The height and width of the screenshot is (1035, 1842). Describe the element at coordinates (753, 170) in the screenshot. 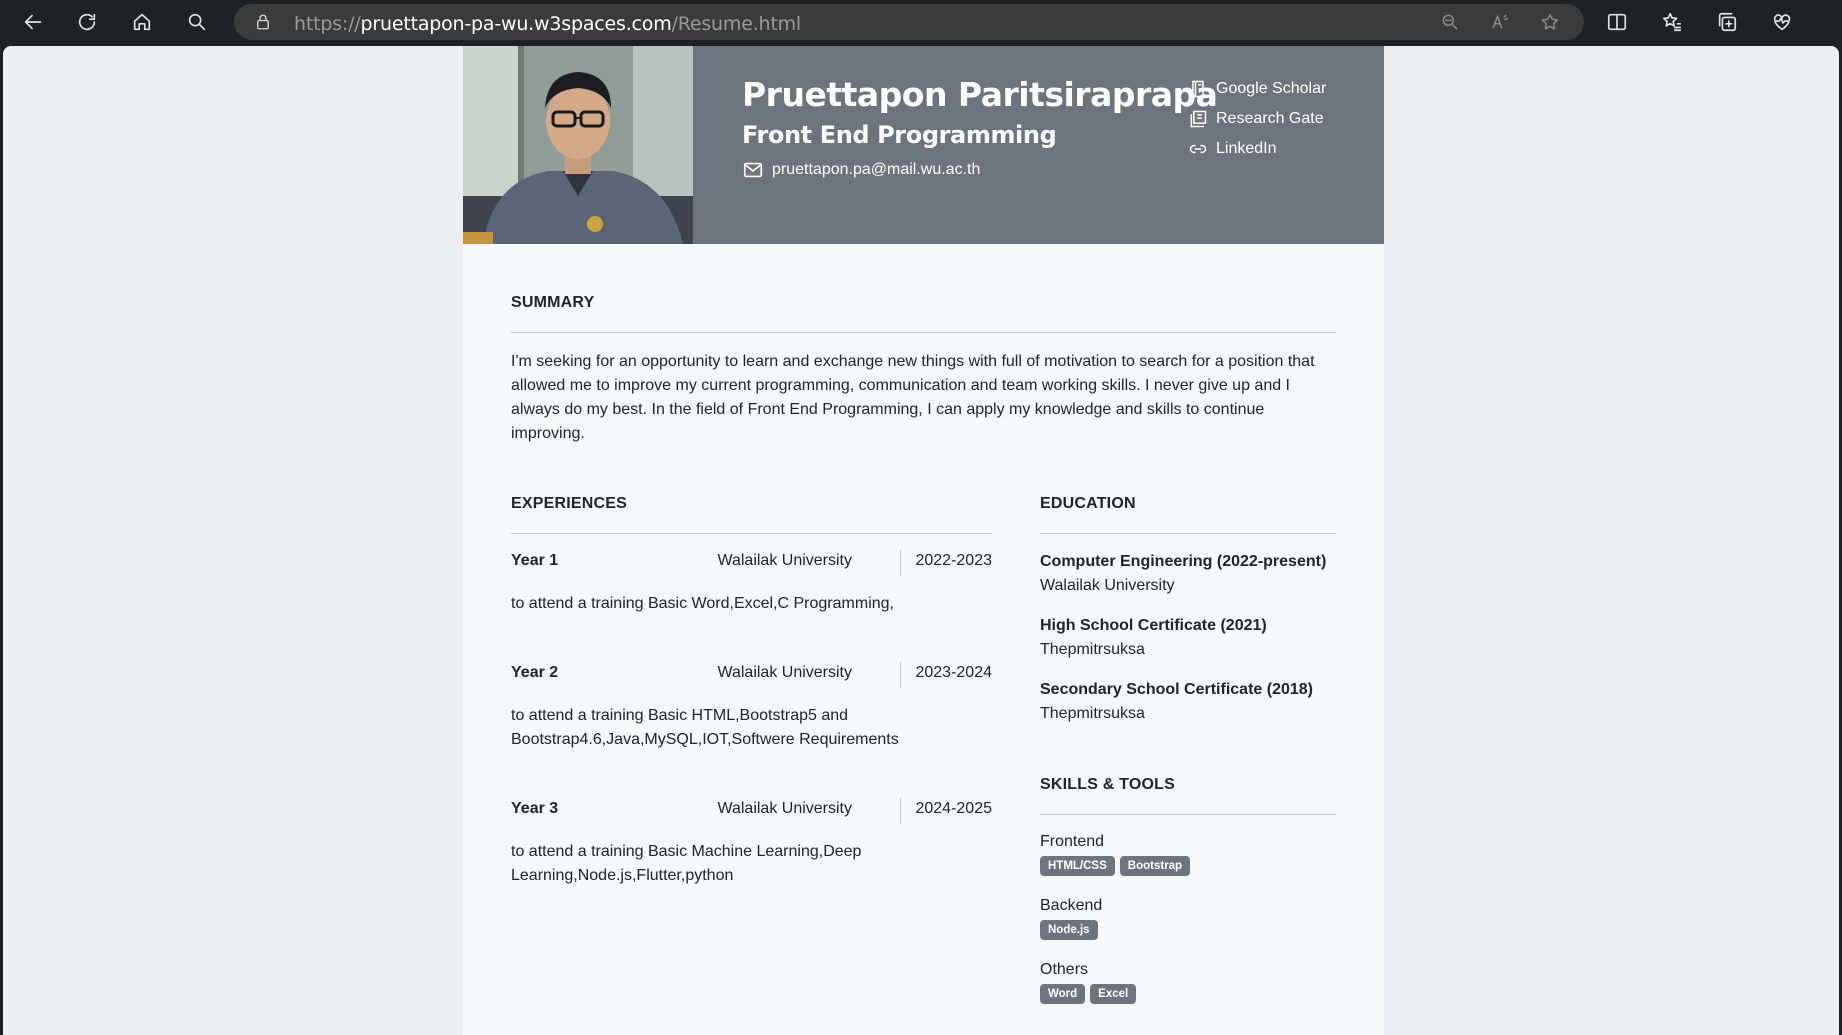

I see `envelope-icon` at that location.